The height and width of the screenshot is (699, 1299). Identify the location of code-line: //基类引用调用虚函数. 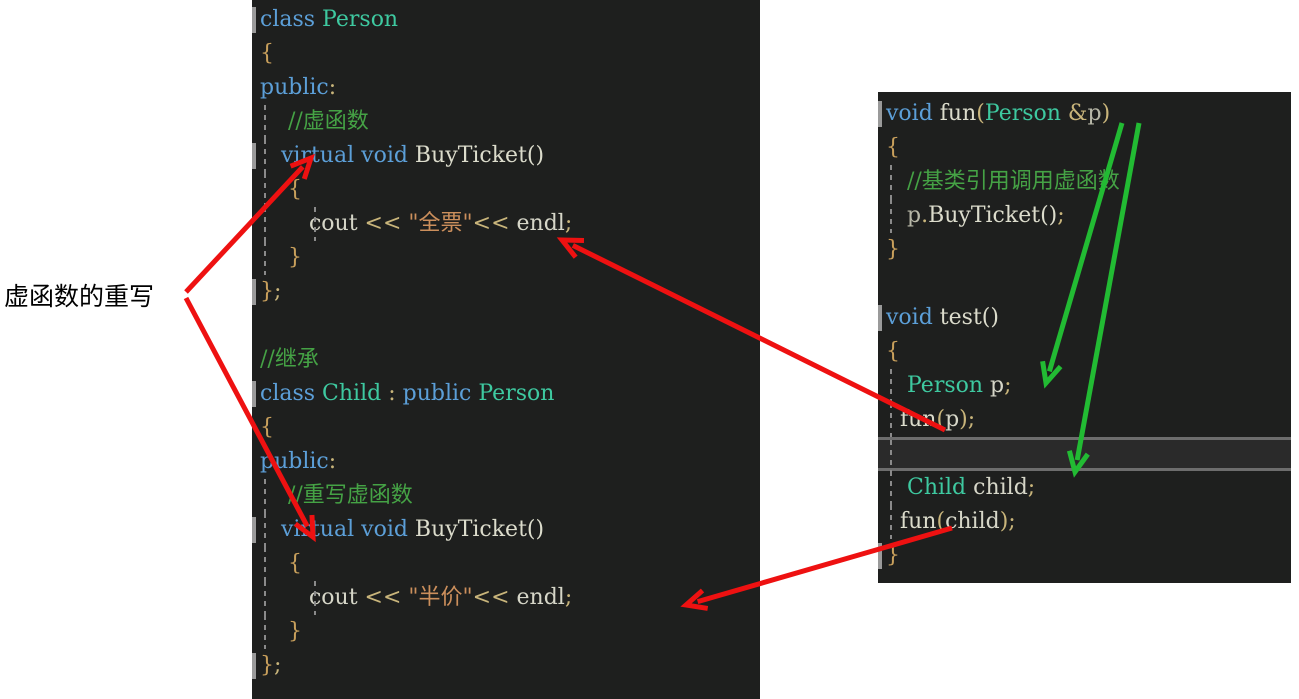
(1084, 182).